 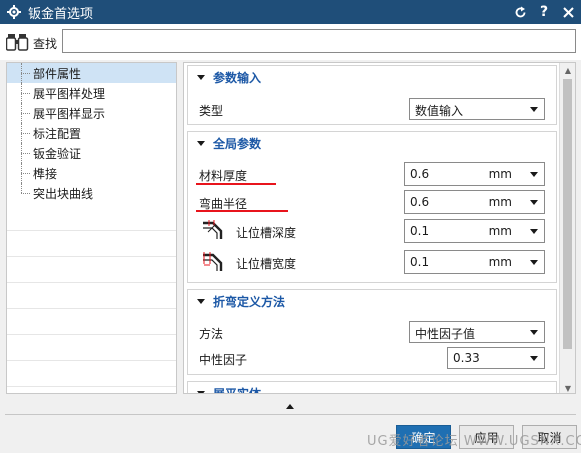 I want to click on find-input, so click(x=319, y=41).